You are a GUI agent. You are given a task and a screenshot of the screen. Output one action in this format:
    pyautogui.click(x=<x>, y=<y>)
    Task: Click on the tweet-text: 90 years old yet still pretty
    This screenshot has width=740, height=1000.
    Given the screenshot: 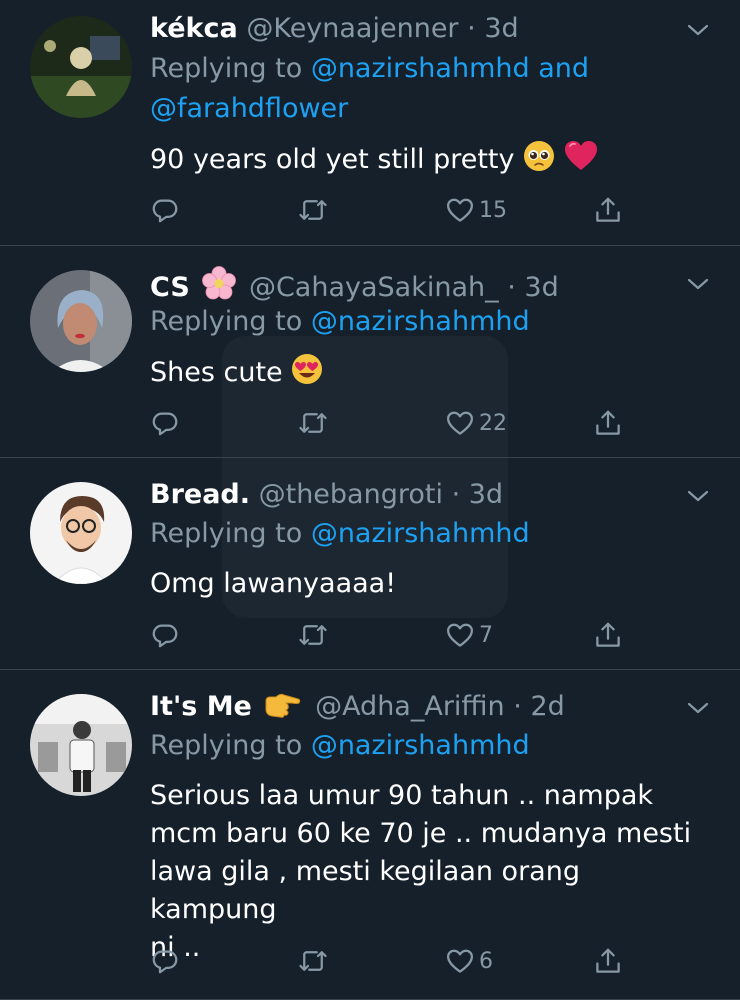 What is the action you would take?
    pyautogui.click(x=430, y=159)
    